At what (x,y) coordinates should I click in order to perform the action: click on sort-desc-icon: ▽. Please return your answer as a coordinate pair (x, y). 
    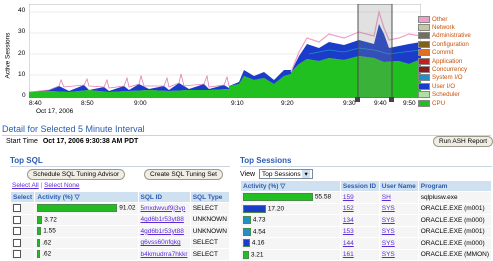
    Looking at the image, I should click on (77, 197).